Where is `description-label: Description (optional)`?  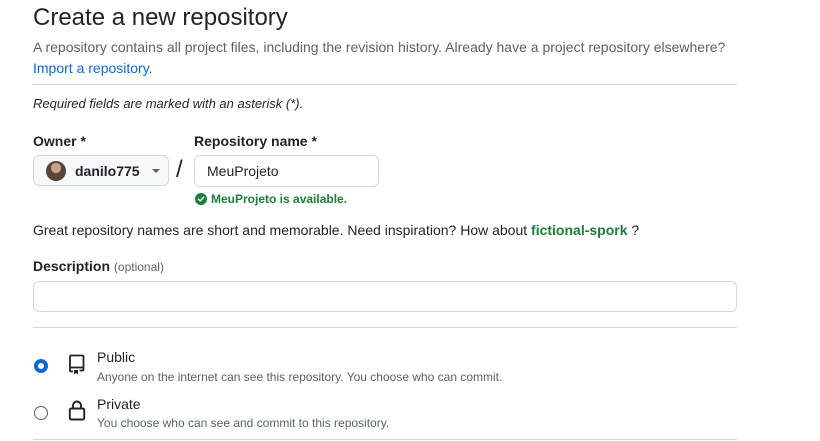
description-label: Description (optional) is located at coordinates (98, 266).